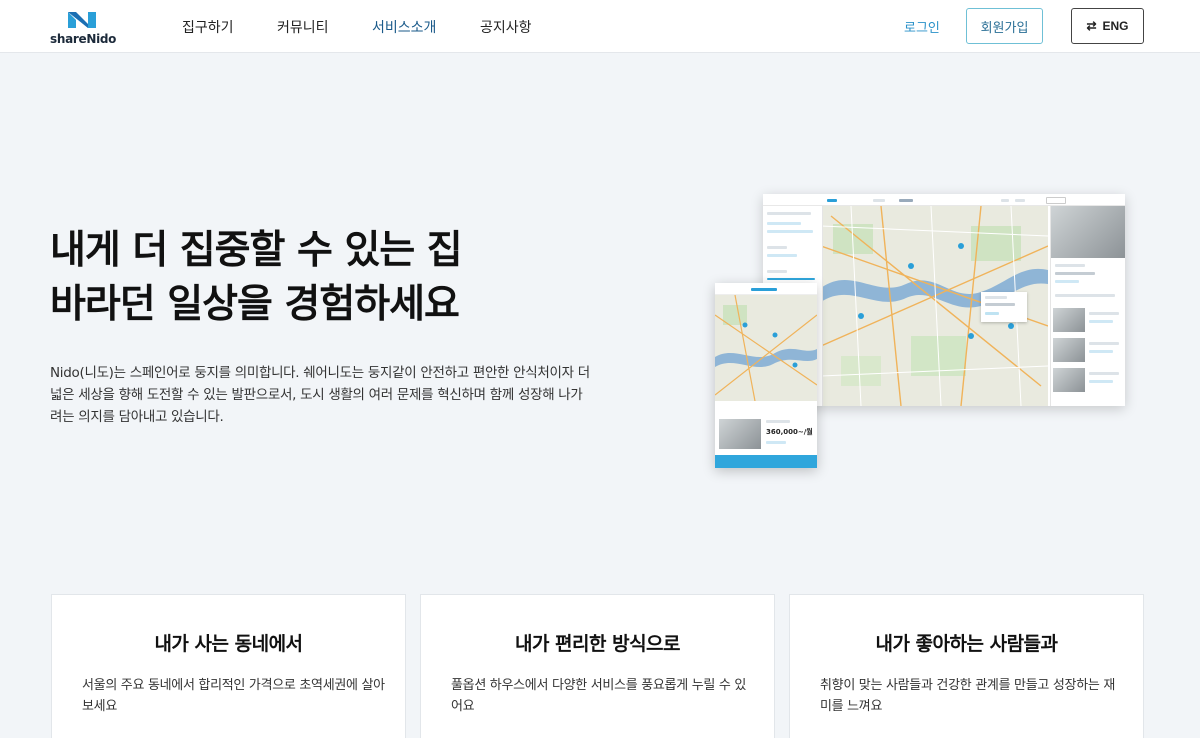 Image resolution: width=1200 pixels, height=738 pixels. Describe the element at coordinates (1115, 26) in the screenshot. I see `language-label: ENG` at that location.